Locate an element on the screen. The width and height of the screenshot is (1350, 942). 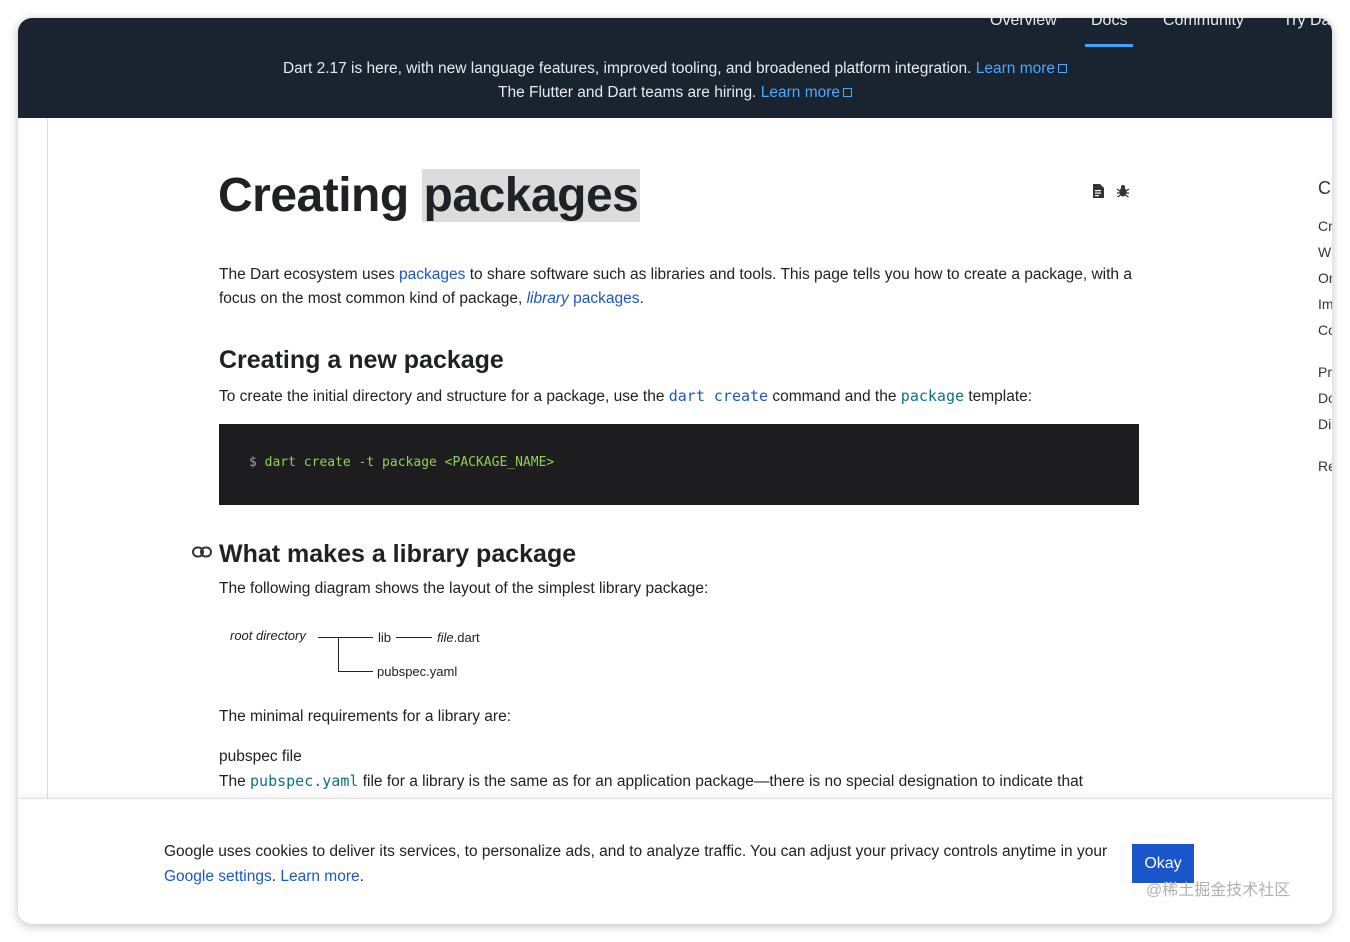
code-line: $ dart create -t package <PACKAGE_NAME> is located at coordinates (401, 462).